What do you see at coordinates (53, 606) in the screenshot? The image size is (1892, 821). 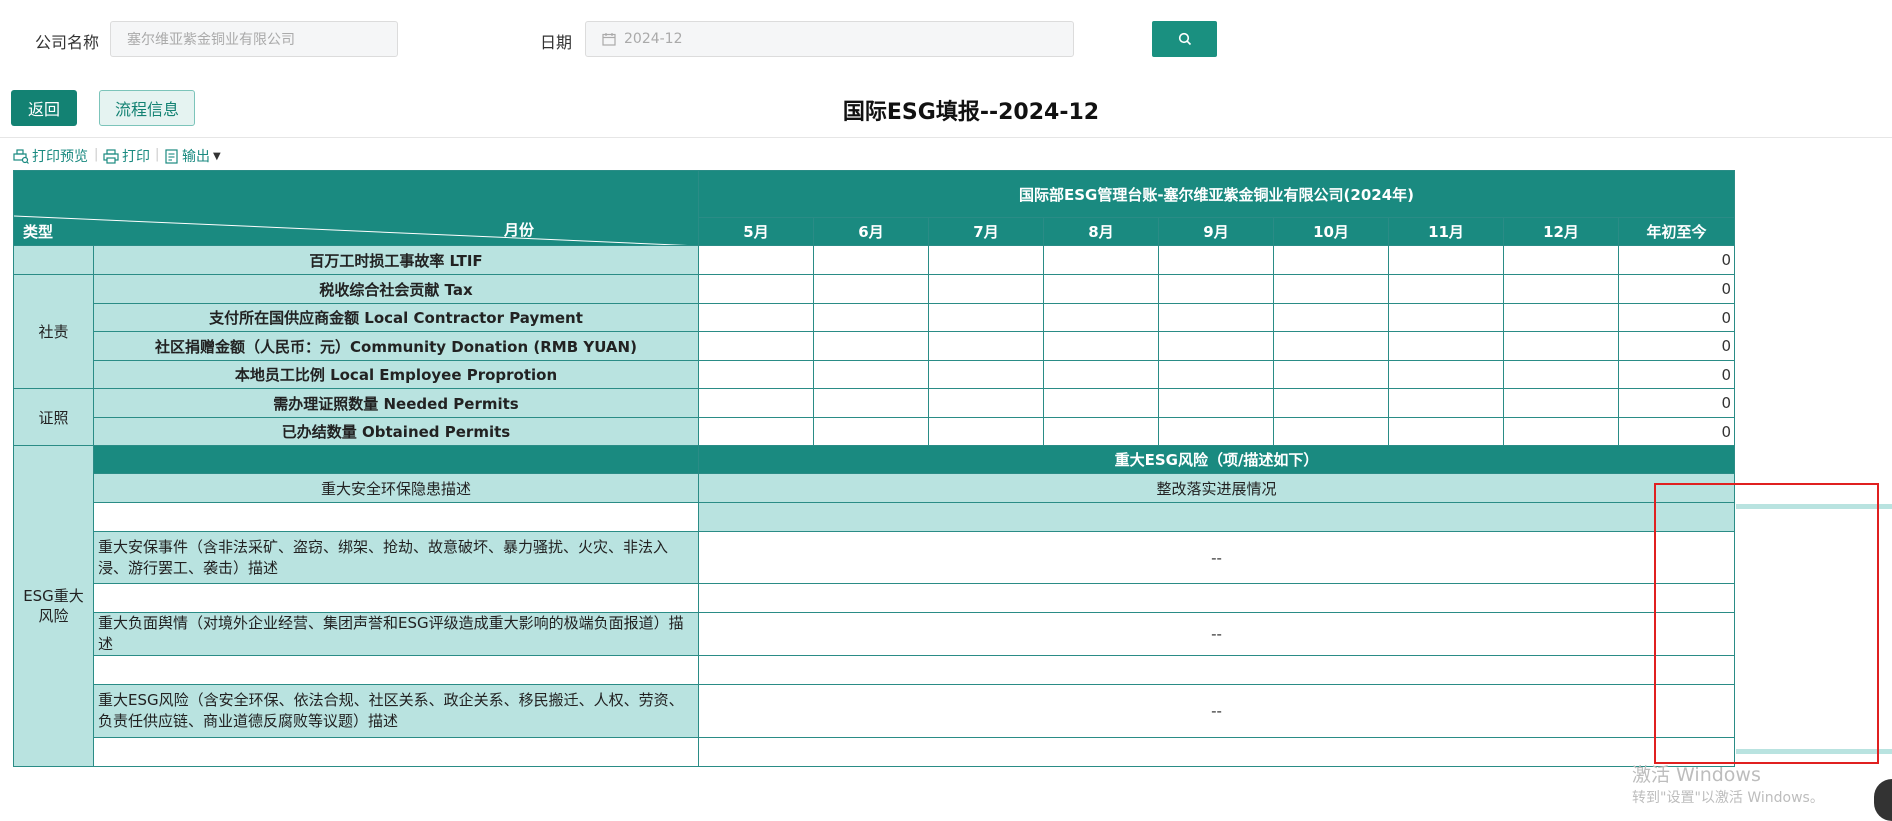 I see `group-esg-risk: ESG重大风险` at bounding box center [53, 606].